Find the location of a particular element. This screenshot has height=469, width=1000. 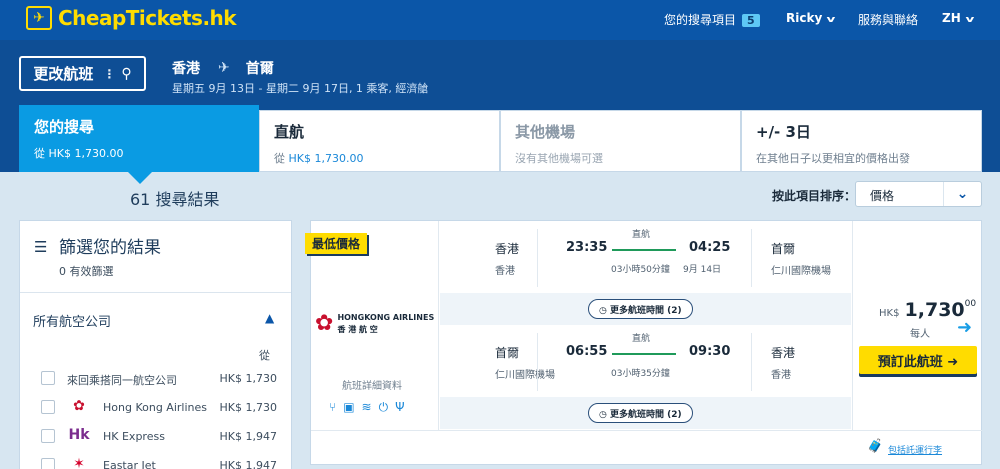

airline-filter-row: ✶ Eastar Jet HK$ 1,947 is located at coordinates (159, 462).